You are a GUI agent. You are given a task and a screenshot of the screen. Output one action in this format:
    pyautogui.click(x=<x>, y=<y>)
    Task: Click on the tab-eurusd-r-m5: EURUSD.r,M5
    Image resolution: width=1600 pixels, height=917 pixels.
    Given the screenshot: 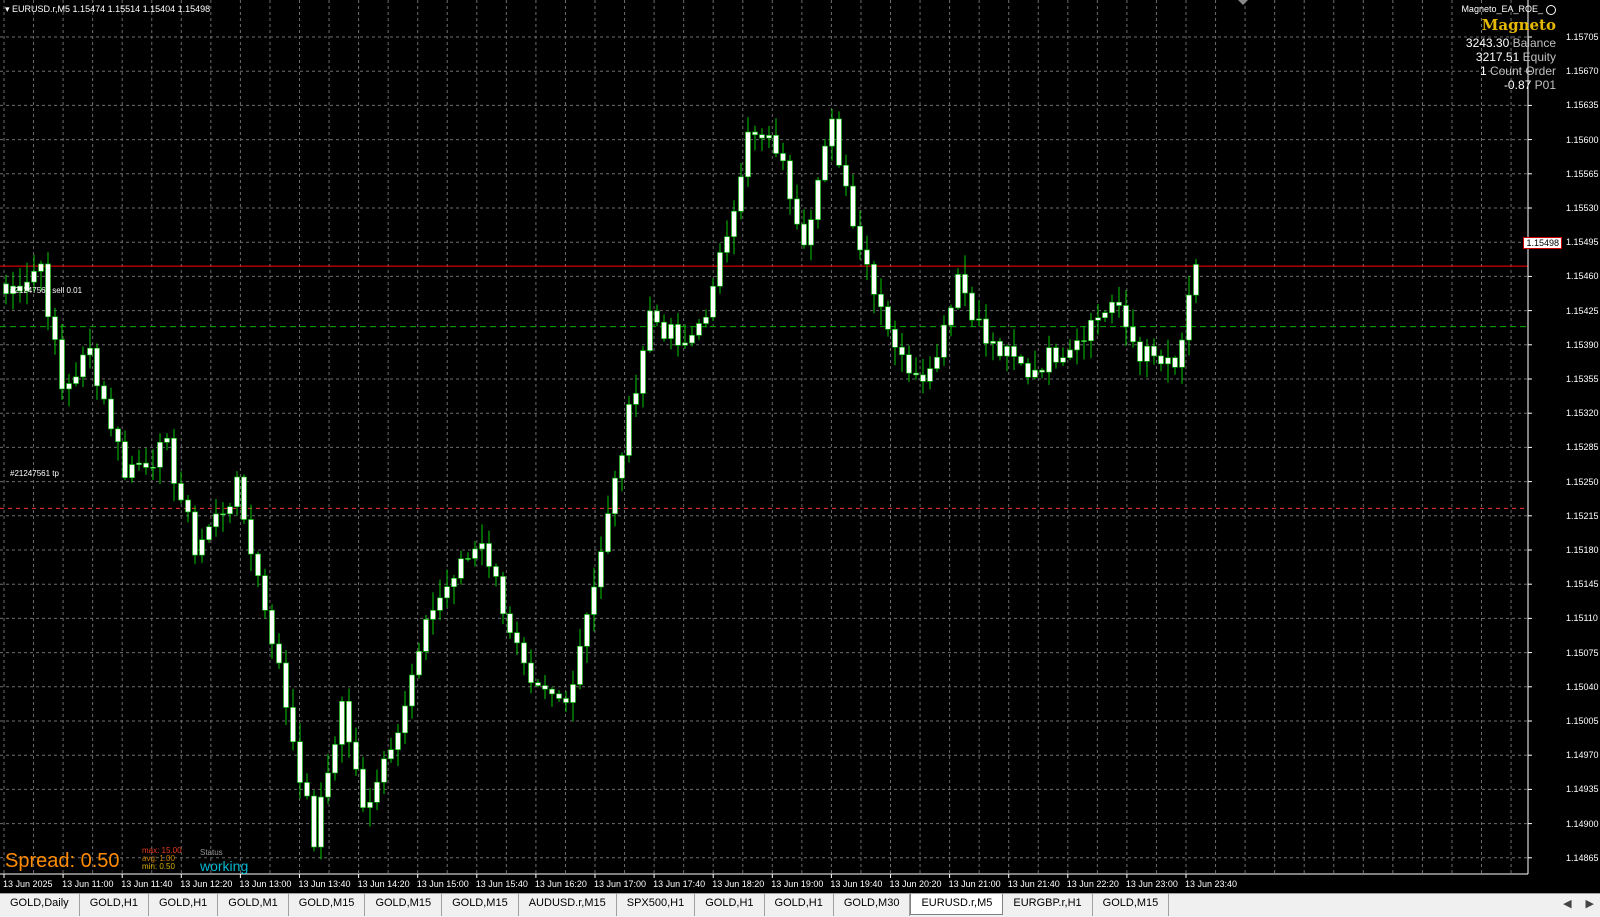 What is the action you would take?
    pyautogui.click(x=957, y=904)
    